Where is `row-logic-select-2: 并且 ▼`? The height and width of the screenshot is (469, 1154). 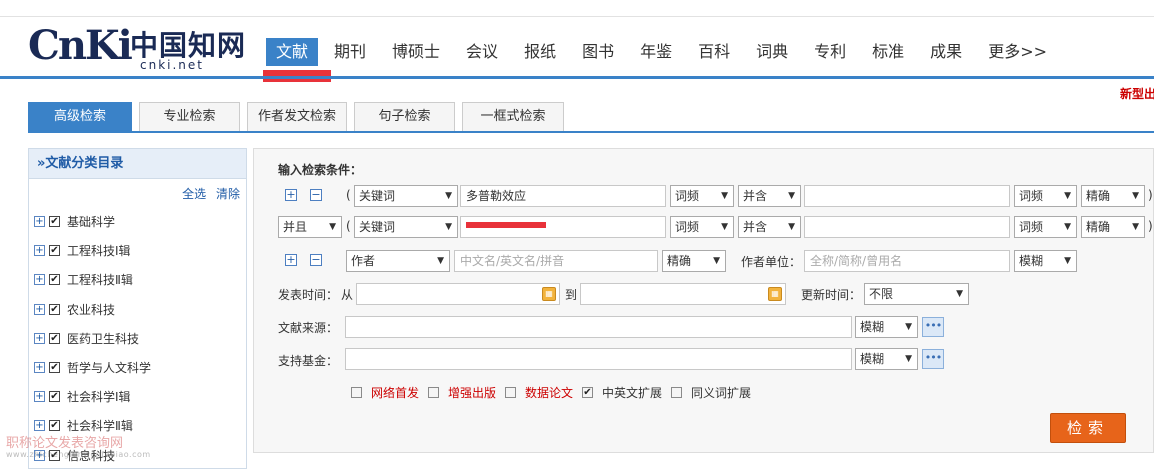 row-logic-select-2: 并且 ▼ is located at coordinates (310, 227).